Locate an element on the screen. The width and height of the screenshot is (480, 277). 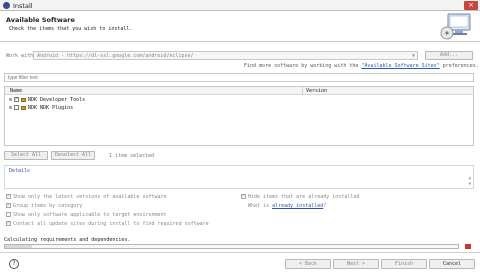
scroll-up-icon: ▲ is located at coordinates (470, 177).